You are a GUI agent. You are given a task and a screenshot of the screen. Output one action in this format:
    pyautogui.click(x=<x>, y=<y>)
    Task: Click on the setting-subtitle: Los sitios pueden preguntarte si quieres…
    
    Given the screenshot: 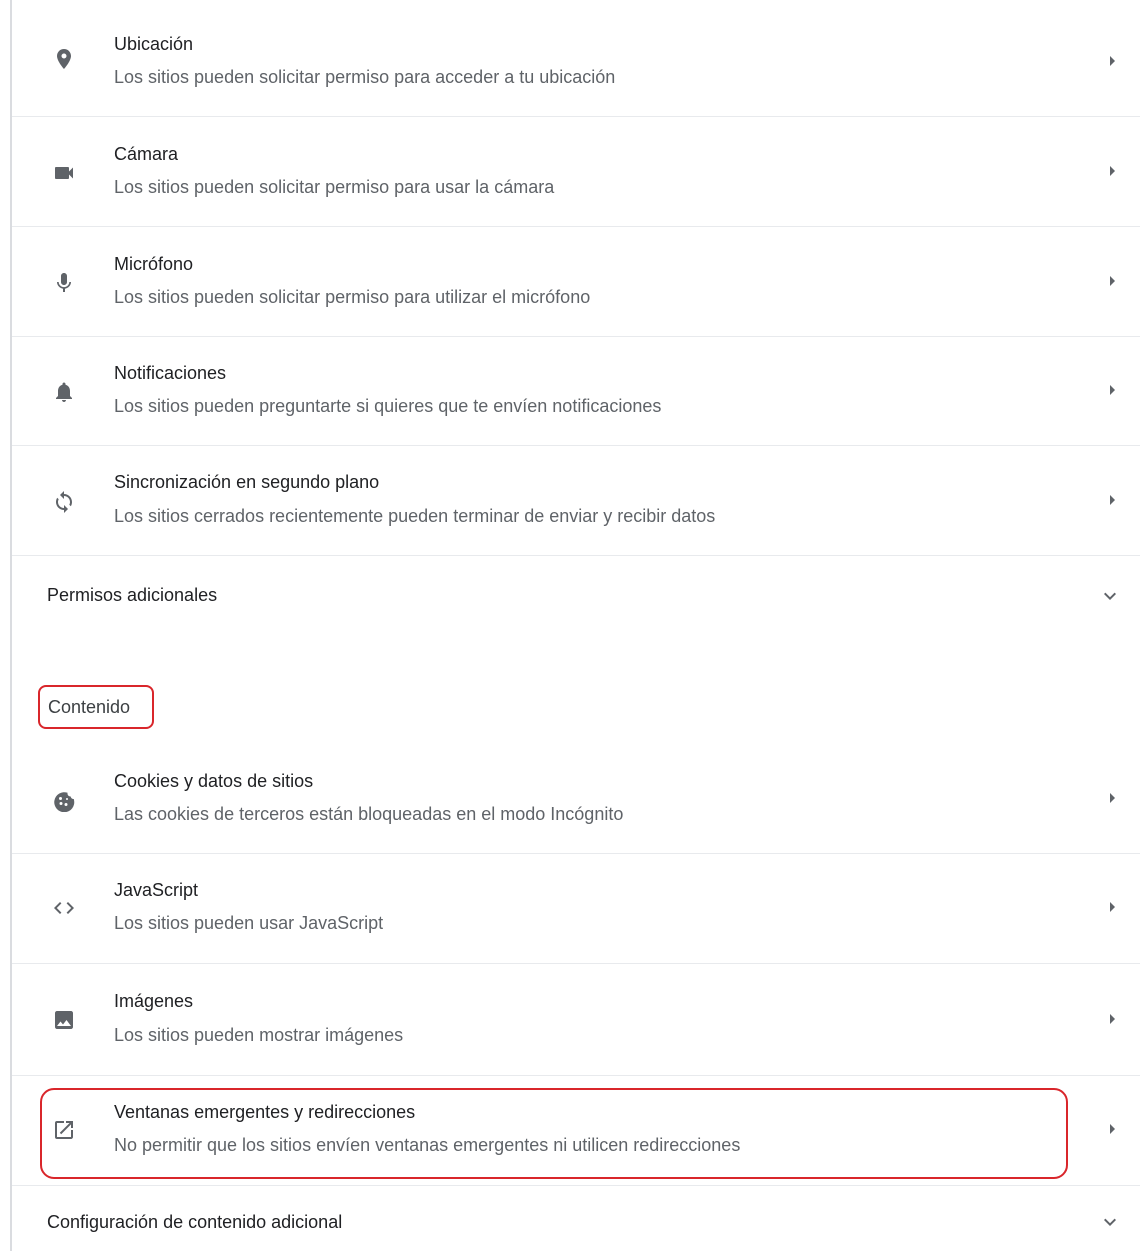 What is the action you would take?
    pyautogui.click(x=388, y=406)
    